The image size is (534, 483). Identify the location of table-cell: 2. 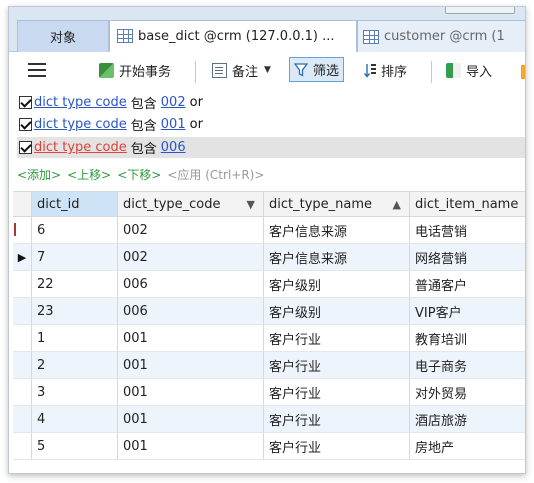
(75, 365).